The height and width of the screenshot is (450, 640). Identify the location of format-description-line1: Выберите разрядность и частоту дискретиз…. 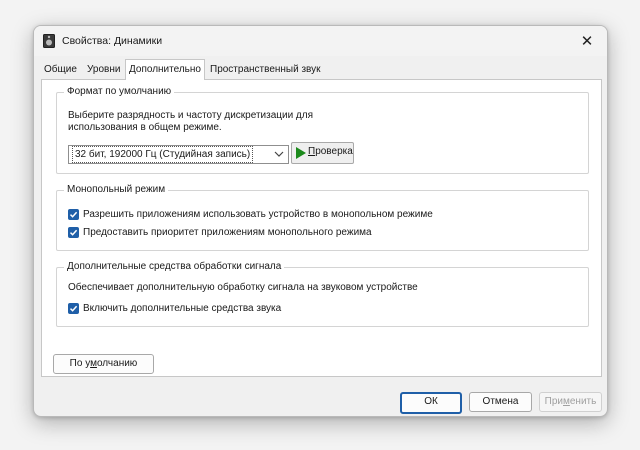
(191, 115).